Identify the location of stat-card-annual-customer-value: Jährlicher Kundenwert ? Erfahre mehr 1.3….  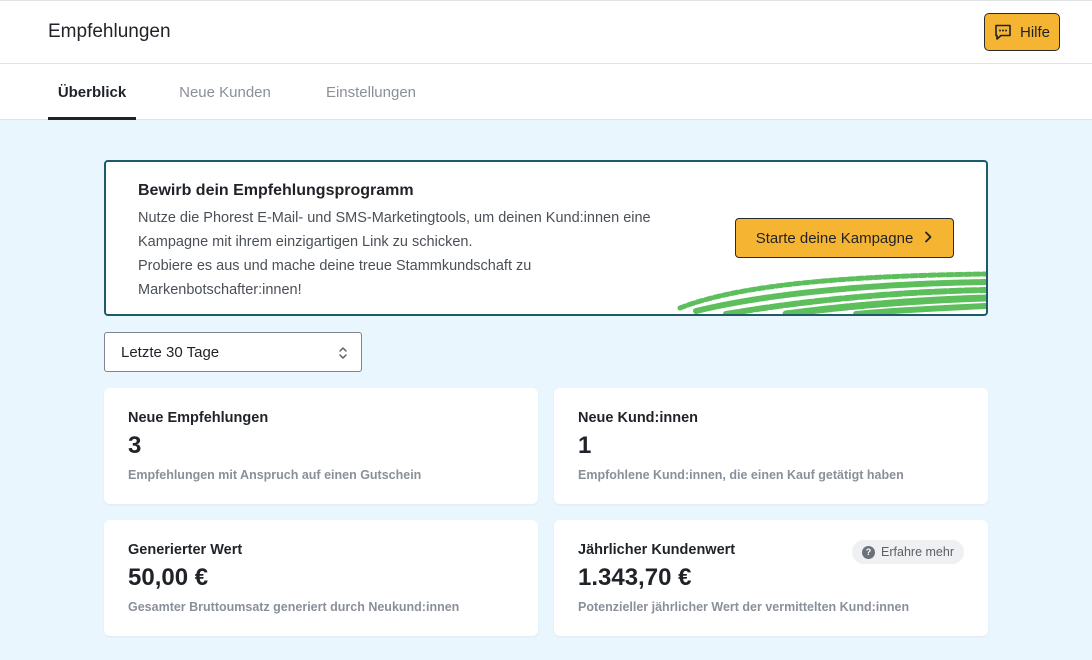
(771, 578).